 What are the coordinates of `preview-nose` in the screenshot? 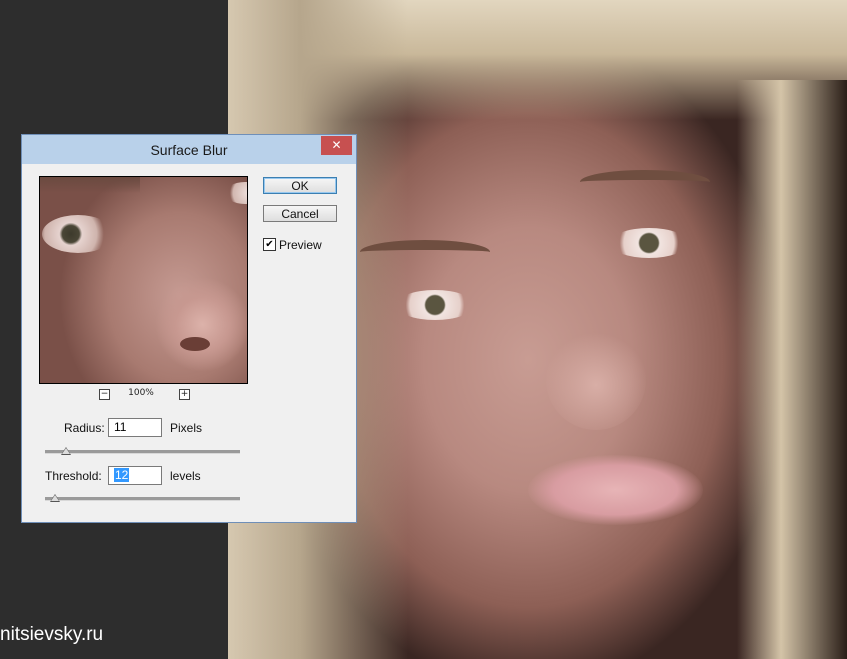 It's located at (201, 324).